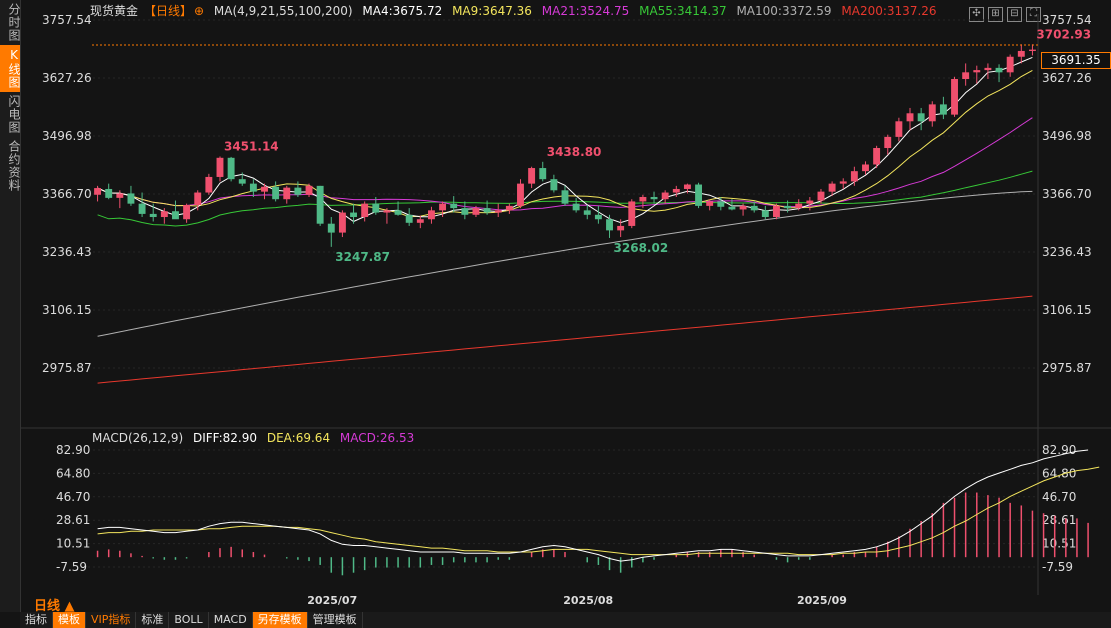 The image size is (1111, 628). I want to click on macd-y-tick-label: 28.61, so click(1059, 520).